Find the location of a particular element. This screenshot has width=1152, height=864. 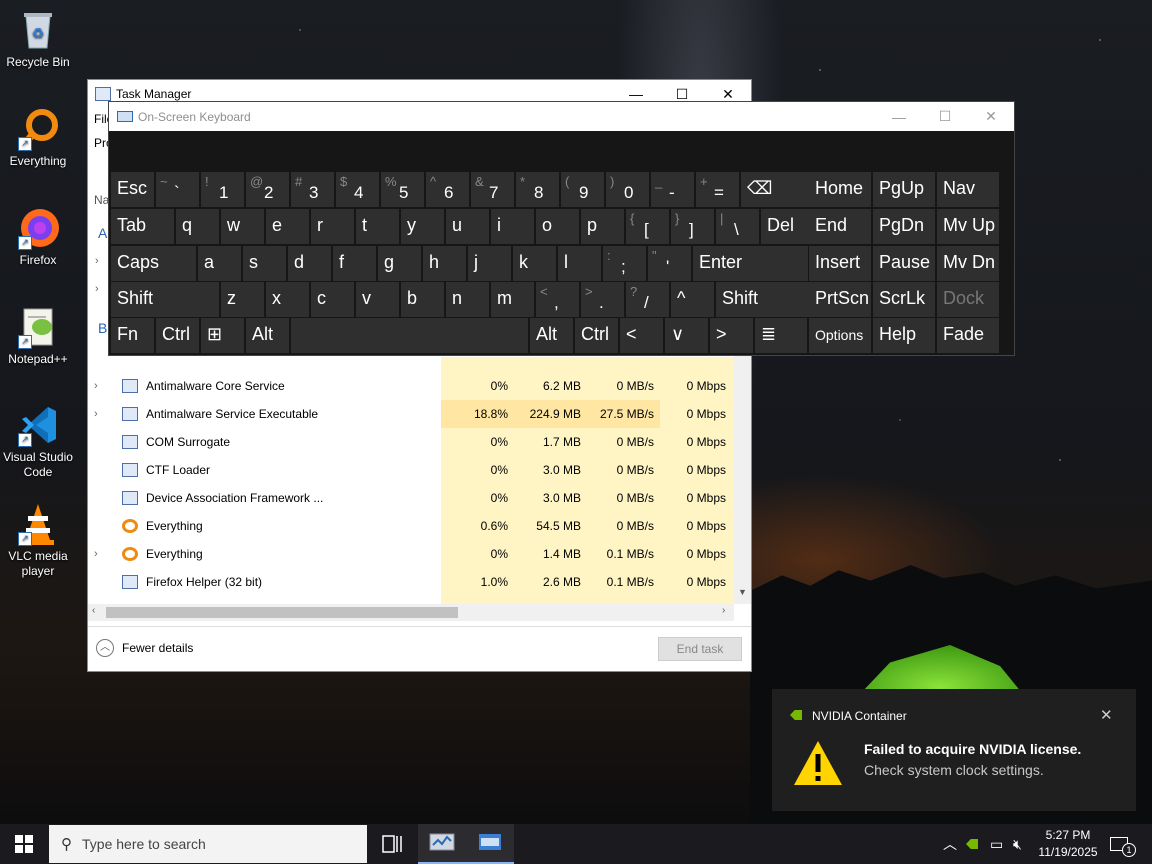

end-task-button: End task is located at coordinates (700, 649).